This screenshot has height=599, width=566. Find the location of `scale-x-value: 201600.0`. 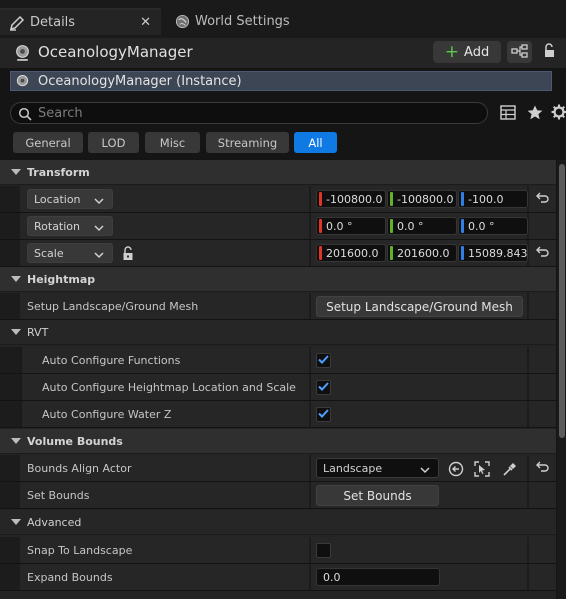

scale-x-value: 201600.0 is located at coordinates (352, 253).